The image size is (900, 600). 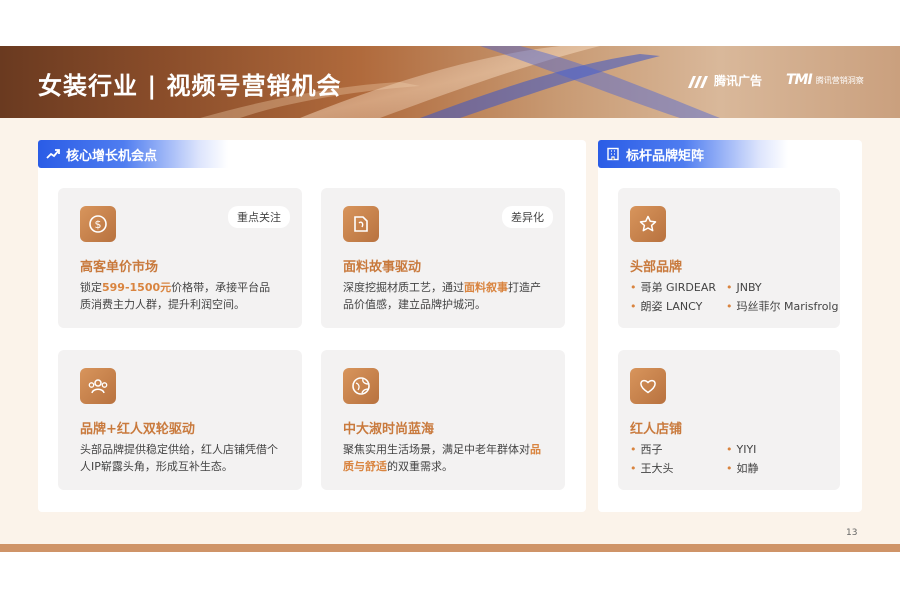 I want to click on card-title: 中大淑时尚蓝海, so click(x=389, y=429).